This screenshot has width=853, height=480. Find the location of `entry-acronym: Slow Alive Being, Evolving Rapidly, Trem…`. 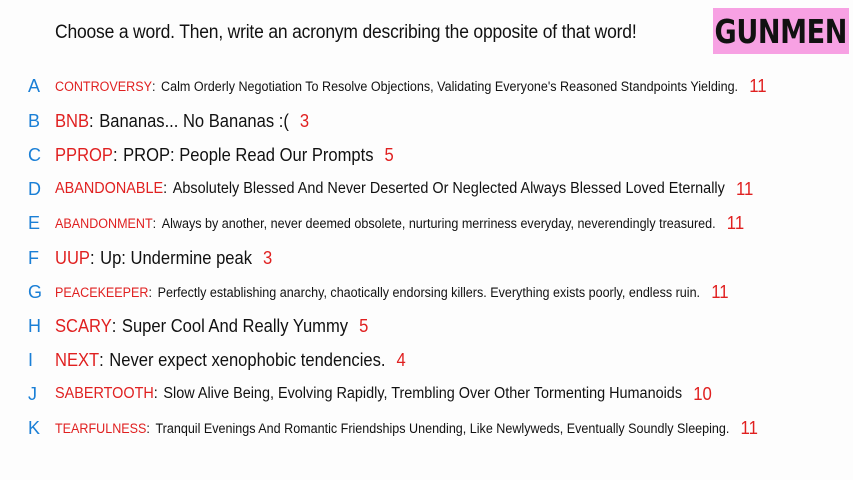

entry-acronym: Slow Alive Being, Evolving Rapidly, Trem… is located at coordinates (423, 393).